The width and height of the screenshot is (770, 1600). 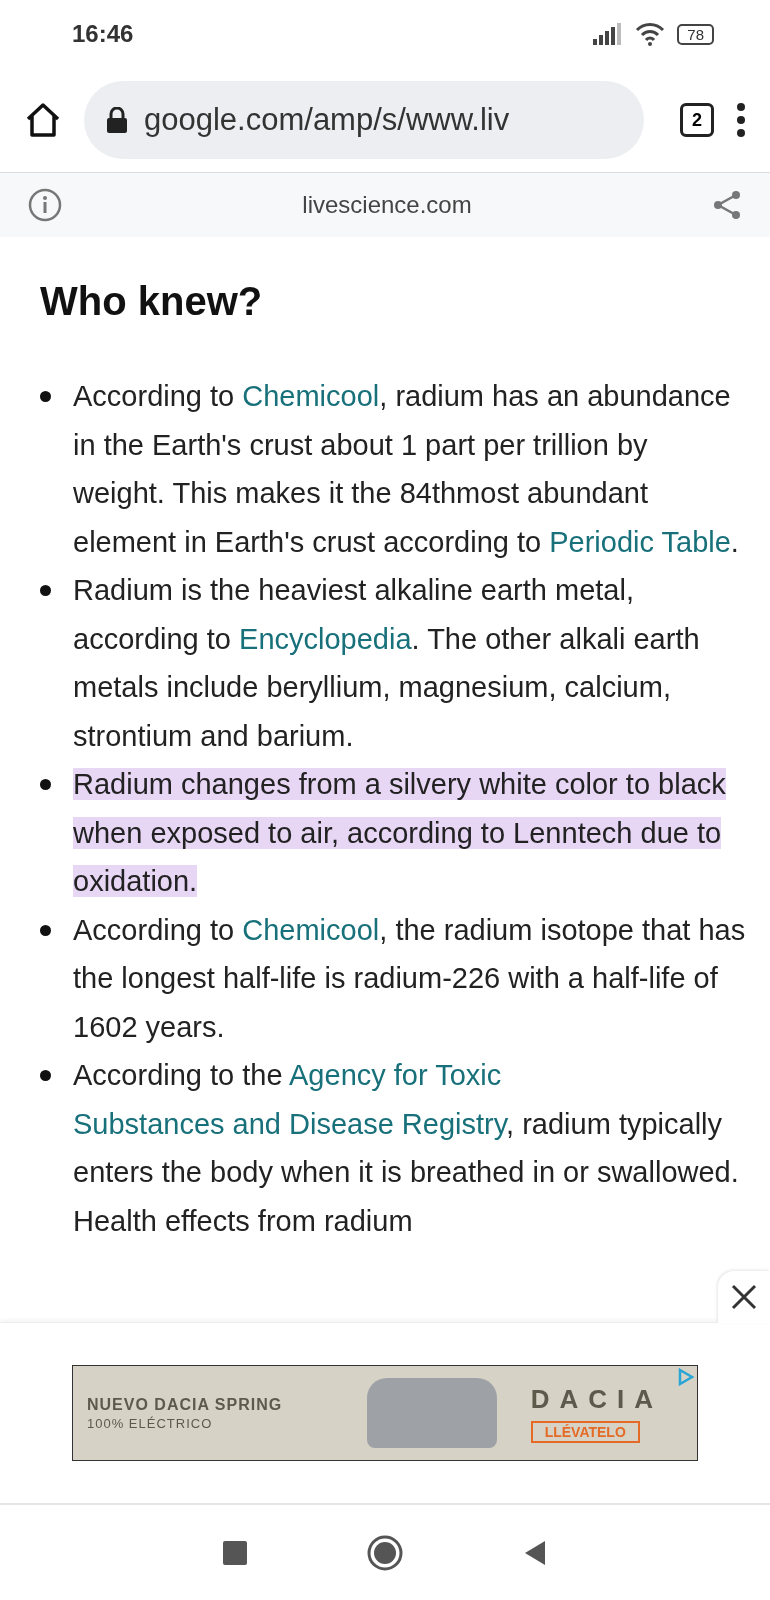 I want to click on ad-brand: DACIA, so click(x=596, y=1399).